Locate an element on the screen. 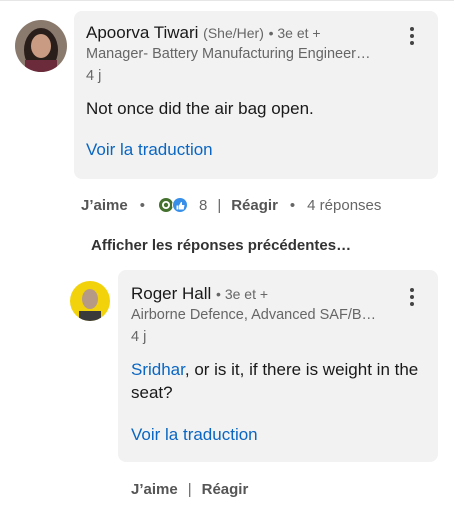  replies-count: 4 réponses is located at coordinates (344, 205).